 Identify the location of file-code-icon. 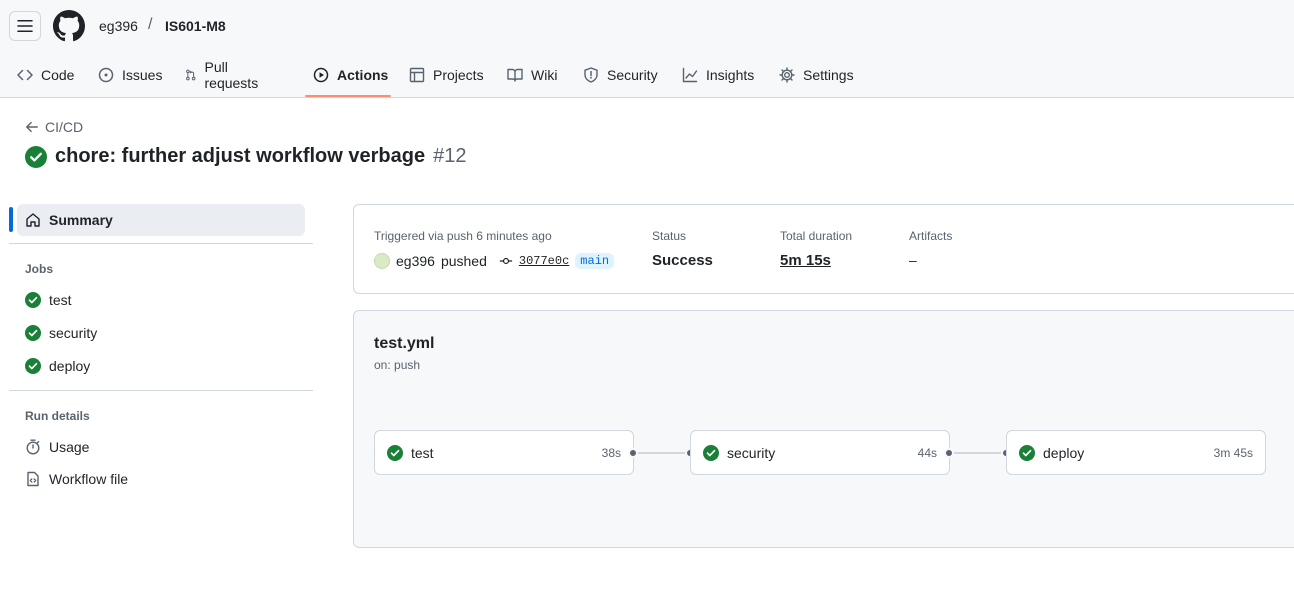
(33, 479).